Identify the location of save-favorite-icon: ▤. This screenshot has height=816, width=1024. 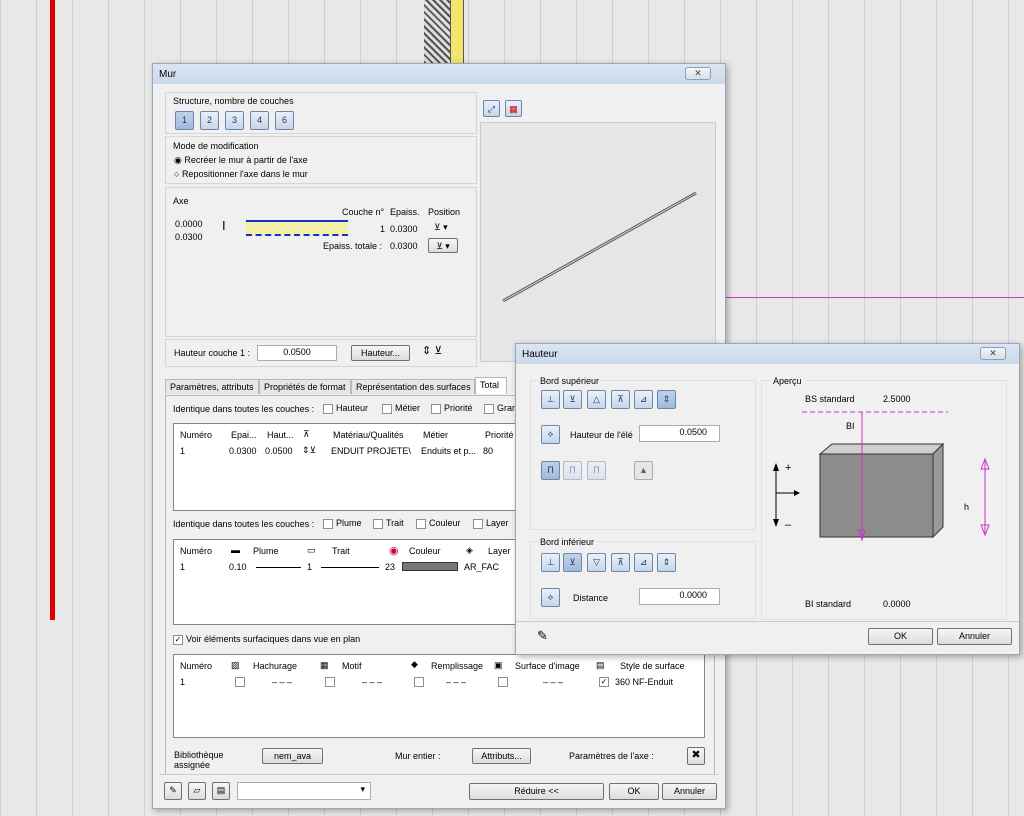
(221, 791).